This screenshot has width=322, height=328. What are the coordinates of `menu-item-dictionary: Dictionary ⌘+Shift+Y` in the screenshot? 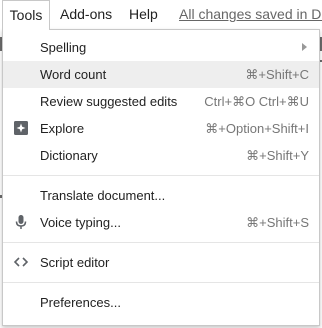 It's located at (161, 155).